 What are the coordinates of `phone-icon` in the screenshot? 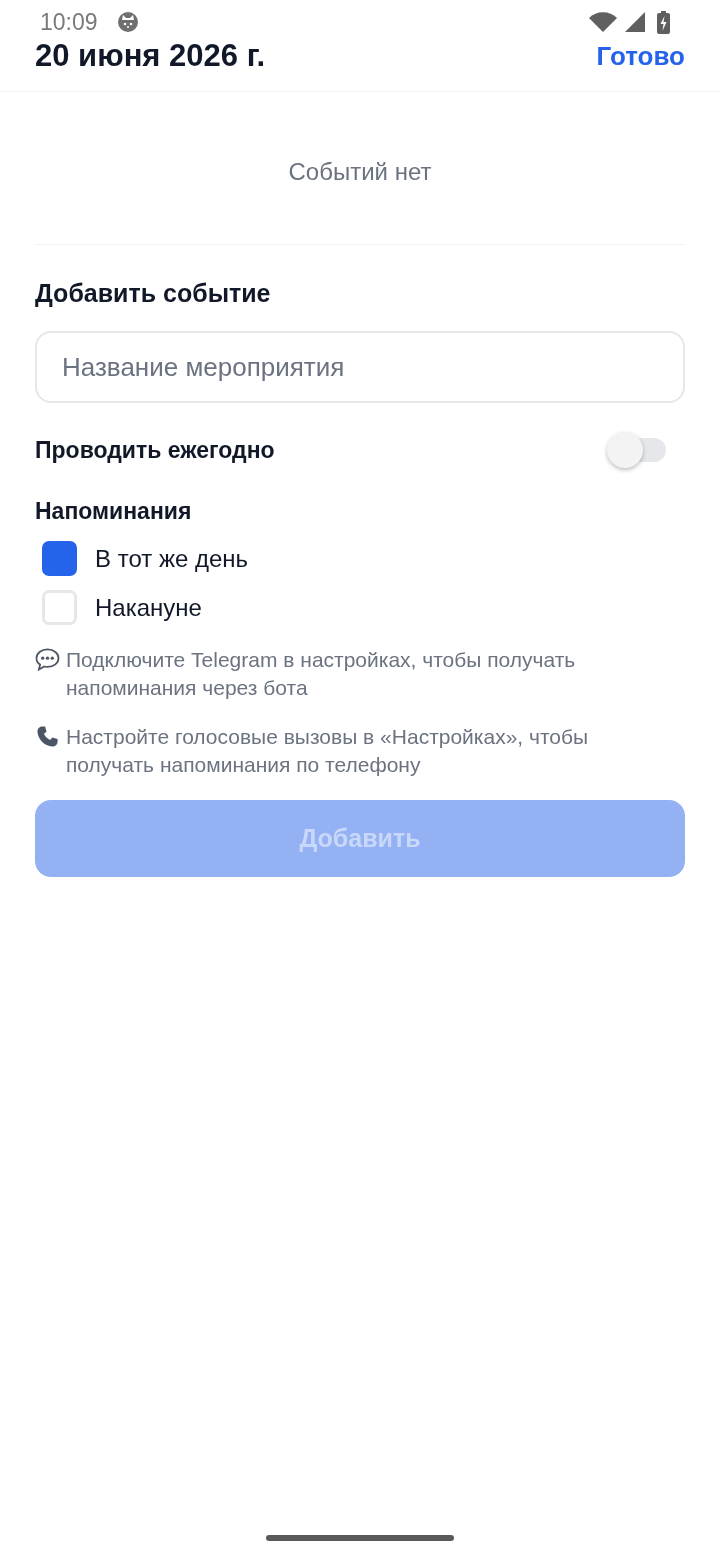 It's located at (47, 736).